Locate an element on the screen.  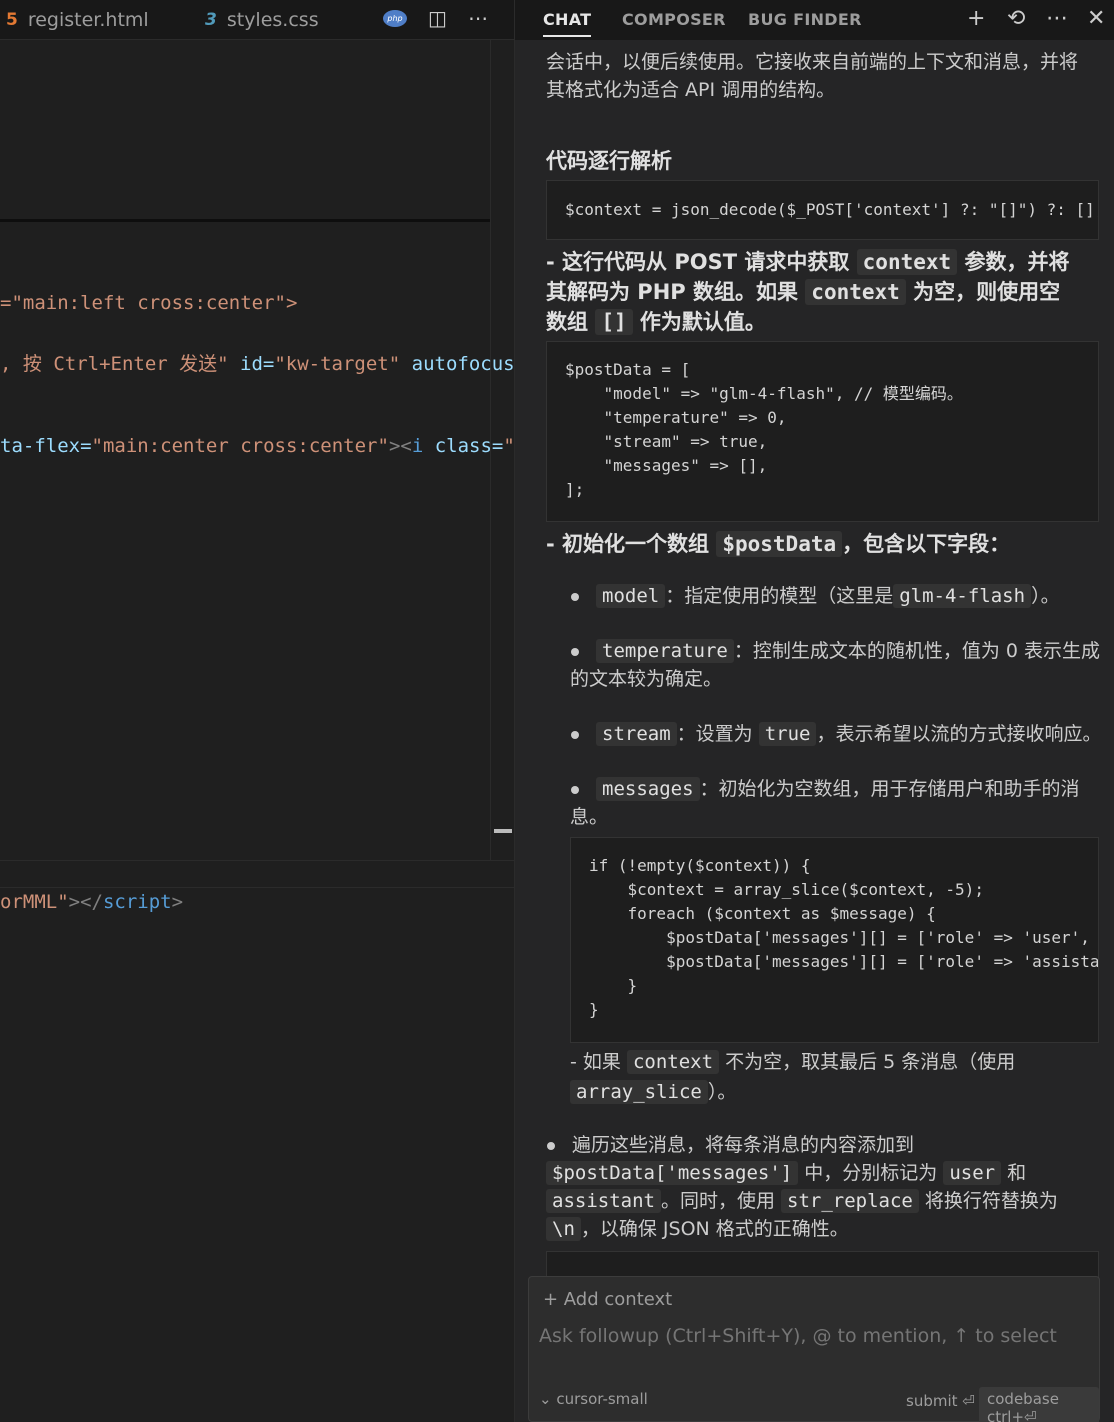
text-line: 息。 is located at coordinates (589, 817).